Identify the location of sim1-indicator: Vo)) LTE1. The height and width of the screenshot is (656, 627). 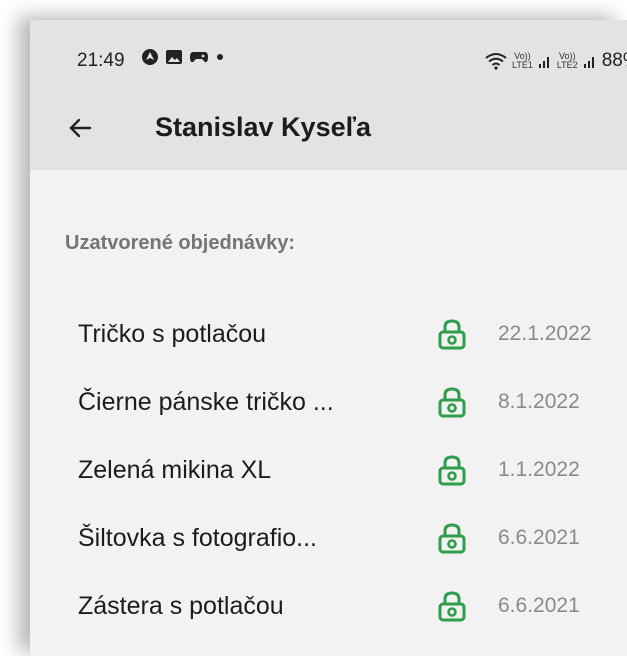
(522, 61).